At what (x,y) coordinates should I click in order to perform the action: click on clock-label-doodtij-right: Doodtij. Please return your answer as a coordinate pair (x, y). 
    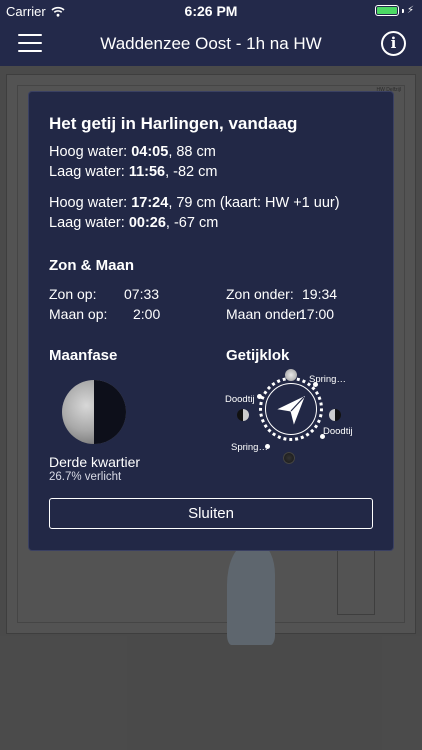
    Looking at the image, I should click on (338, 431).